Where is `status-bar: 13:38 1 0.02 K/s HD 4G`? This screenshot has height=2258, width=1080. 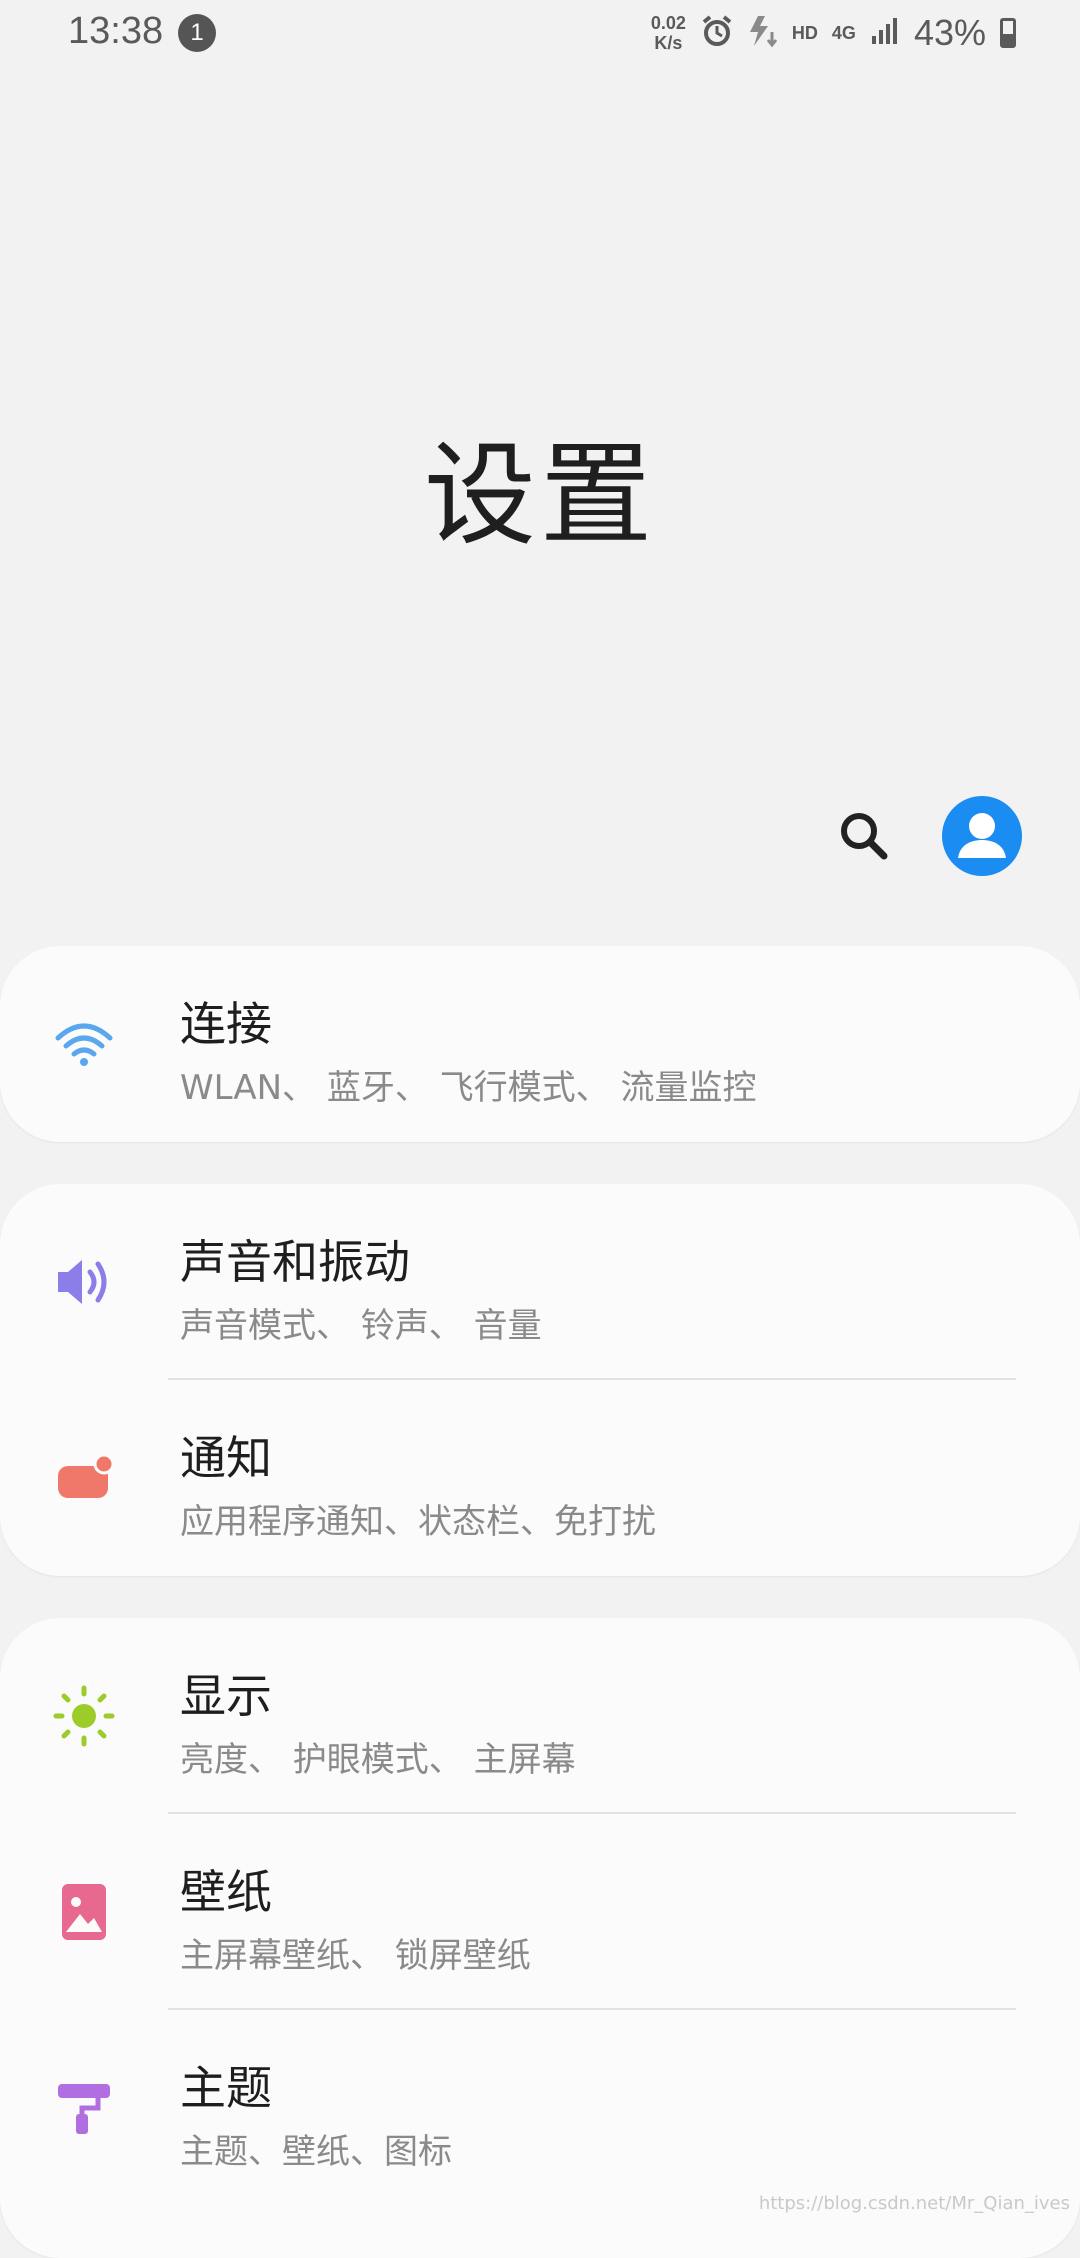 status-bar: 13:38 1 0.02 K/s HD 4G is located at coordinates (540, 33).